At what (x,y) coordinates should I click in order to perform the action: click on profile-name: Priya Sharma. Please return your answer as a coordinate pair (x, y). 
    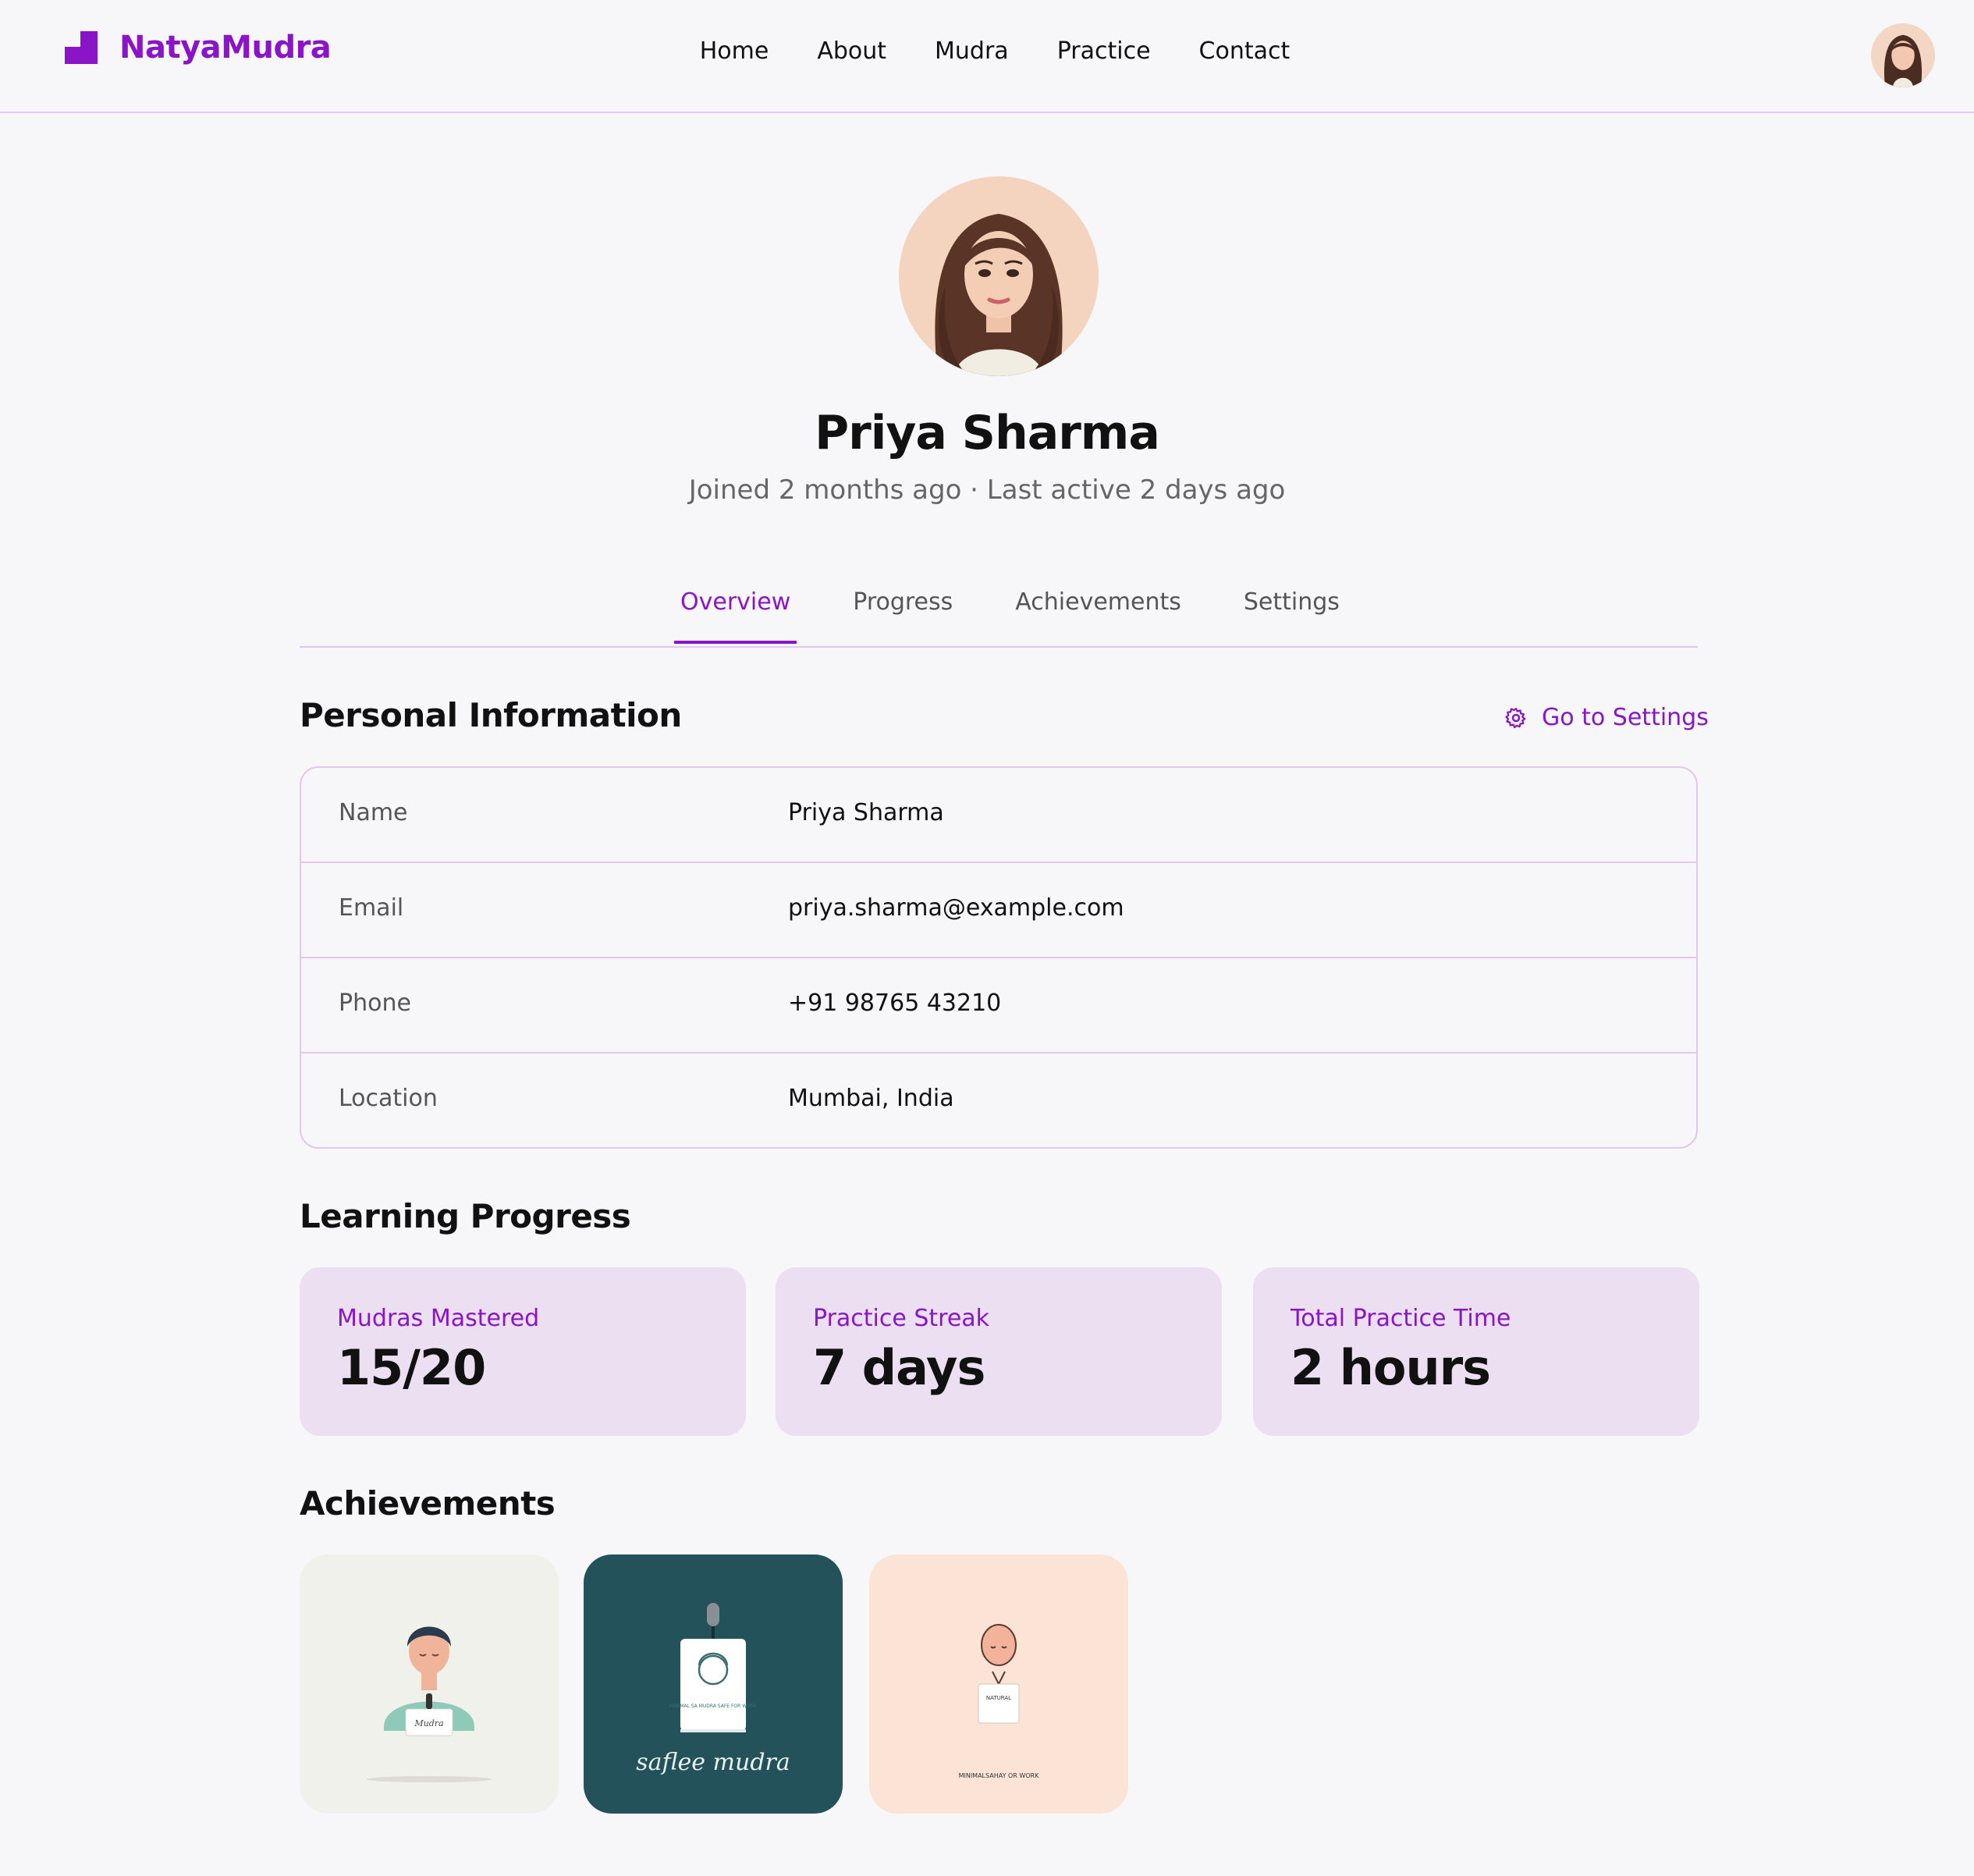
    Looking at the image, I should click on (988, 433).